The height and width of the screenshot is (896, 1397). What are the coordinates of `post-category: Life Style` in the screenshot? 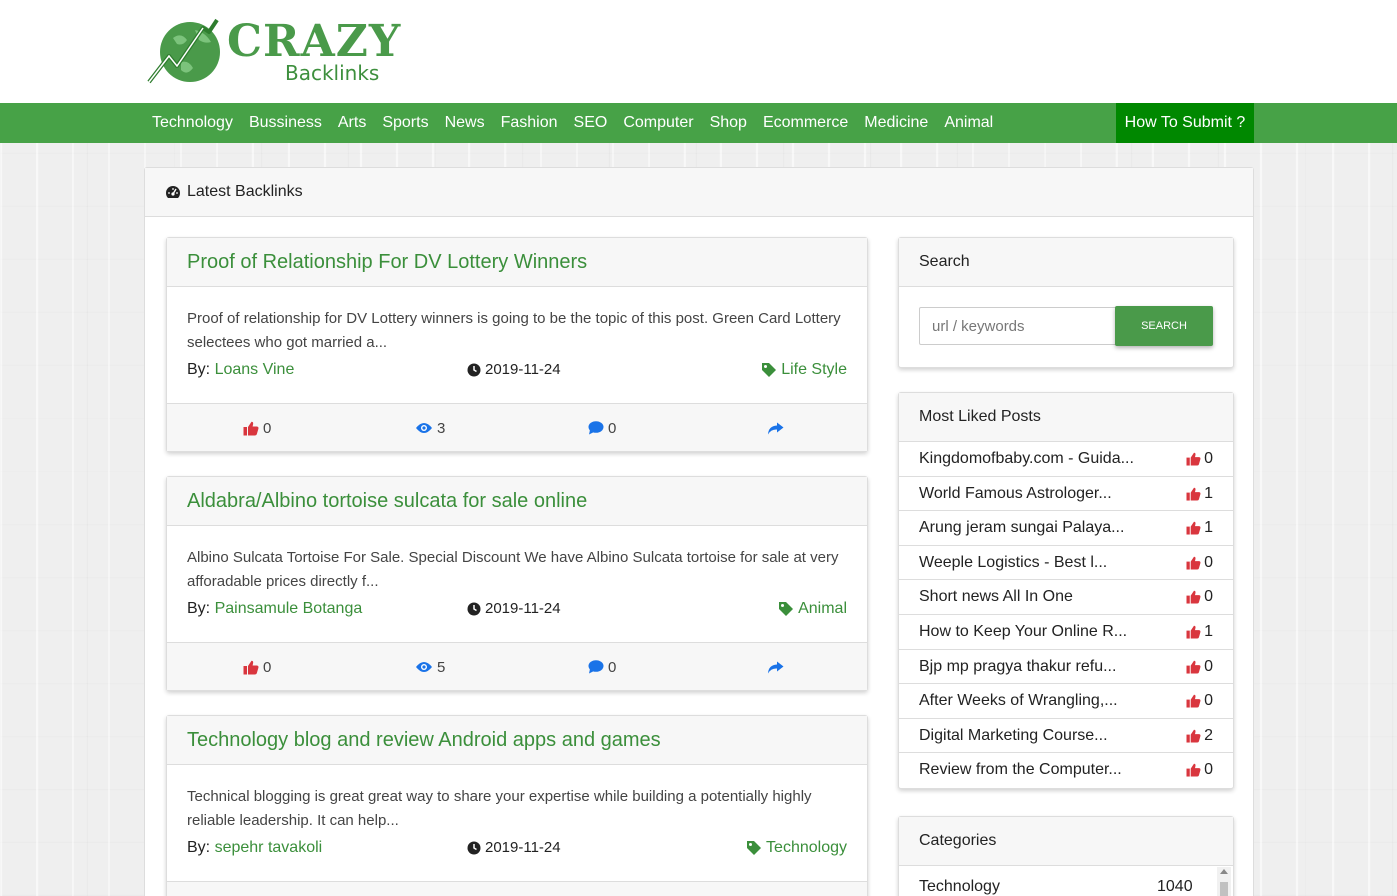 It's located at (804, 370).